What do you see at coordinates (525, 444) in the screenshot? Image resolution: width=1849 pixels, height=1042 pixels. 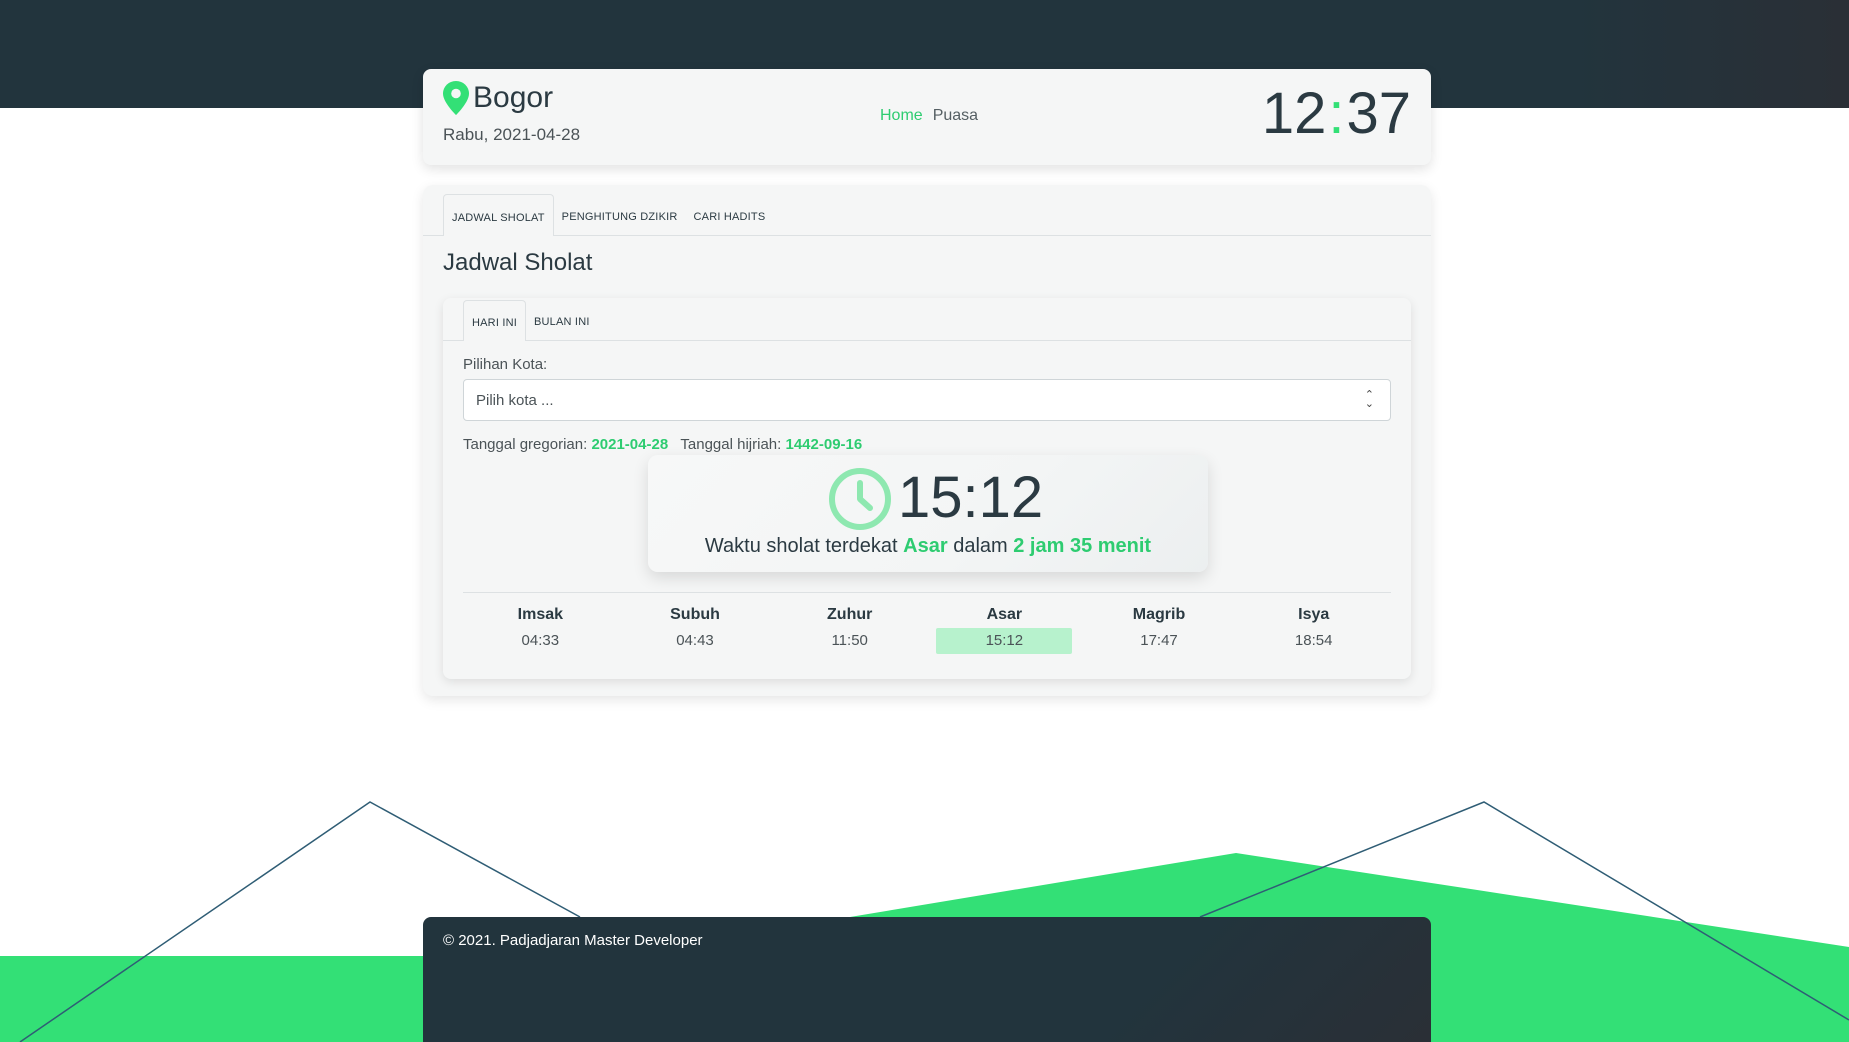 I see `gregorian-label: Tanggal gregorian:` at bounding box center [525, 444].